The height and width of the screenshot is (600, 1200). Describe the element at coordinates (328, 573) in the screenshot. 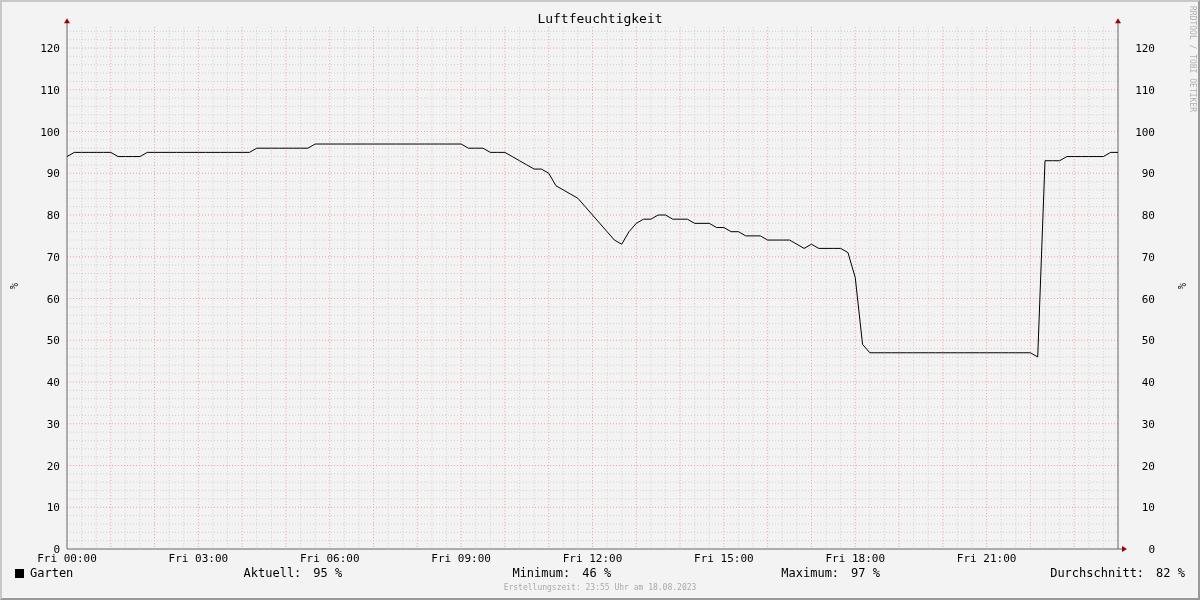

I see `stat-value: 95 %` at that location.